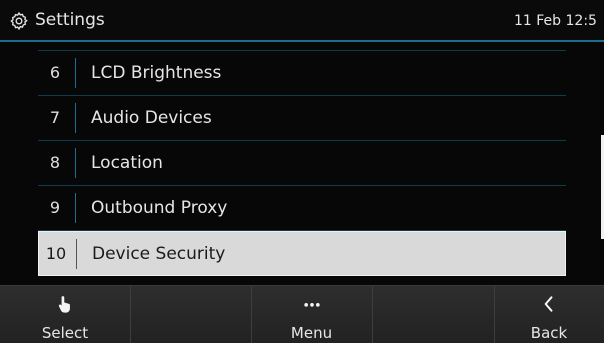 This screenshot has width=604, height=343. I want to click on chevron-left-icon, so click(548, 304).